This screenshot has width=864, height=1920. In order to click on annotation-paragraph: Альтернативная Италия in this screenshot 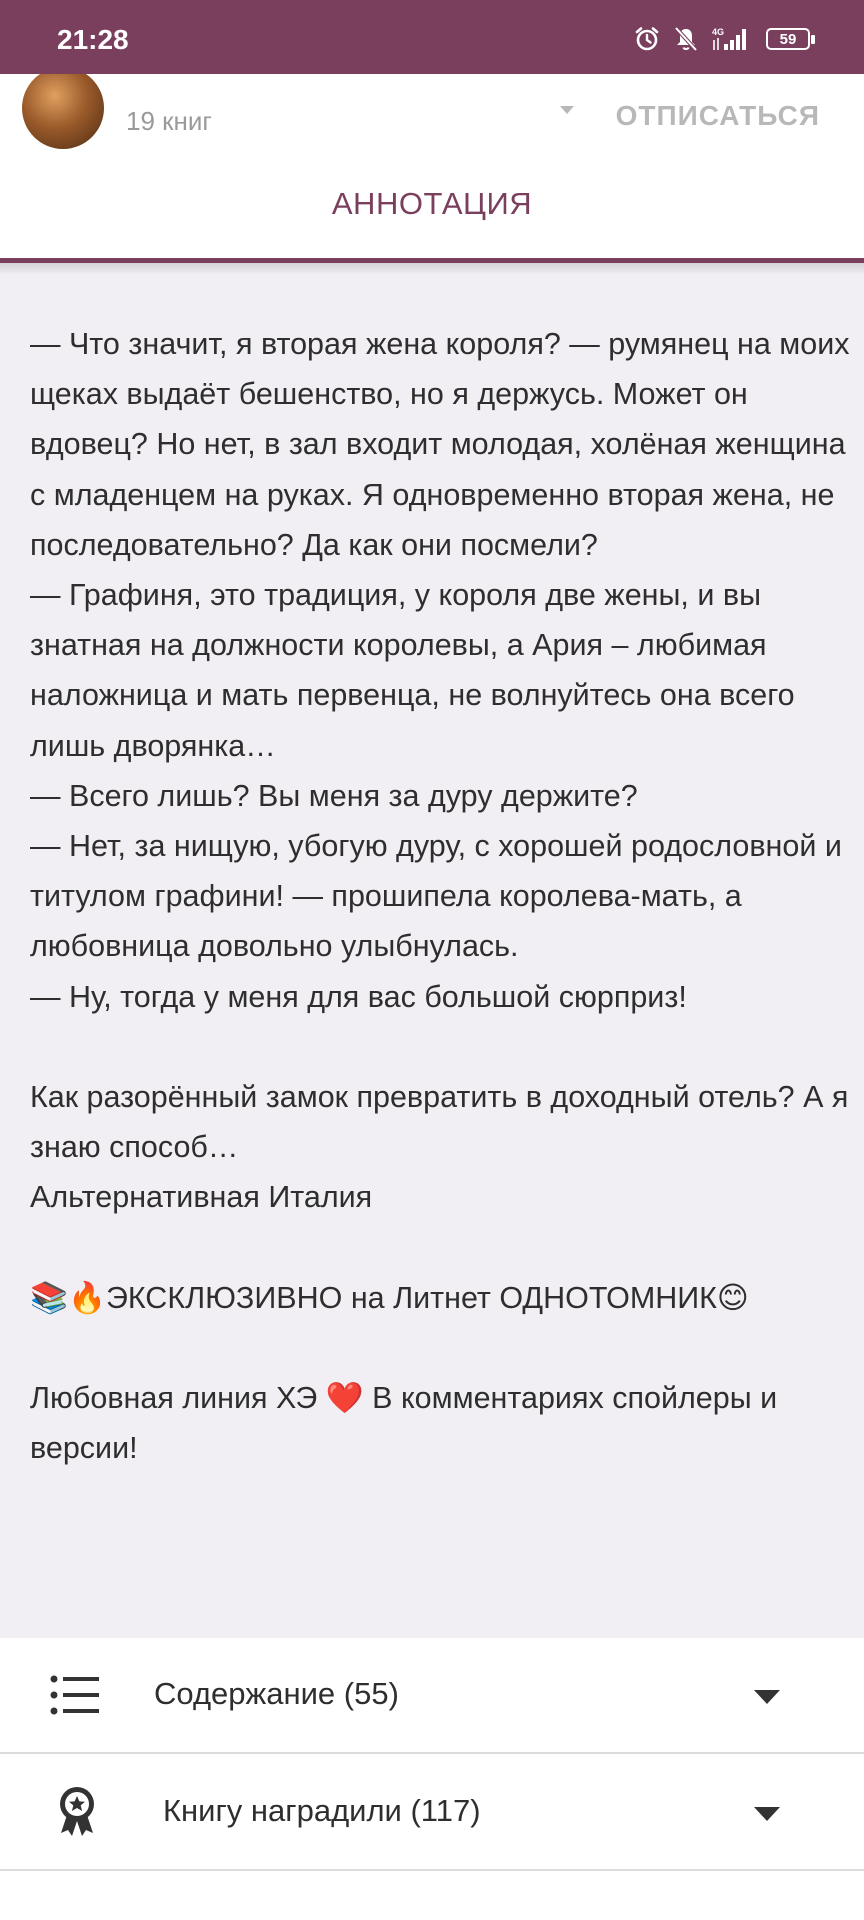, I will do `click(201, 1197)`.